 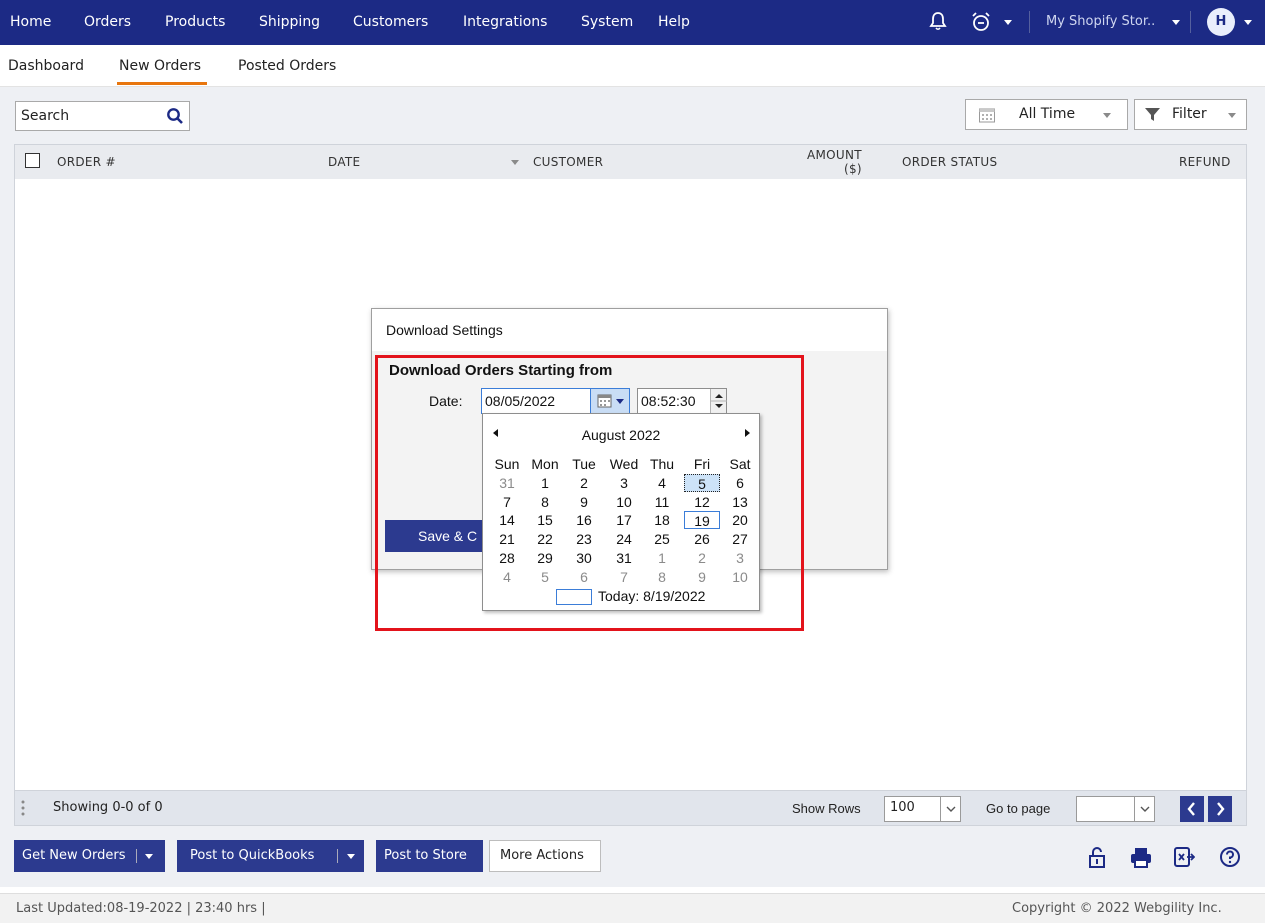 What do you see at coordinates (88, 116) in the screenshot?
I see `search-input` at bounding box center [88, 116].